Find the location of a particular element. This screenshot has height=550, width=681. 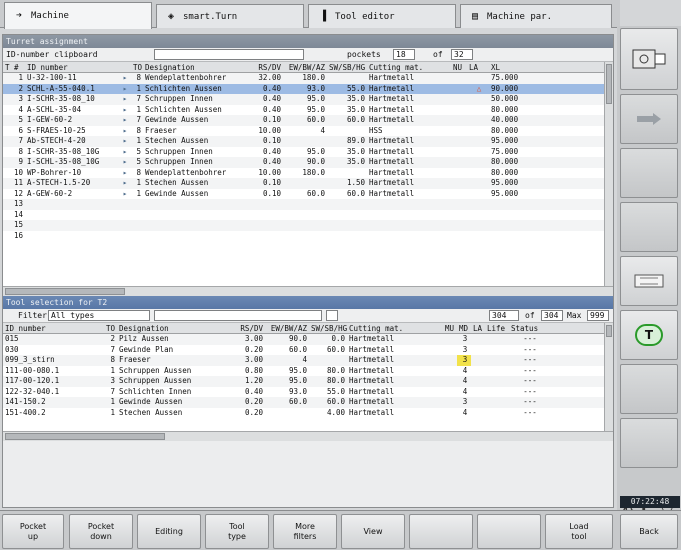

filter-toggle is located at coordinates (332, 315).